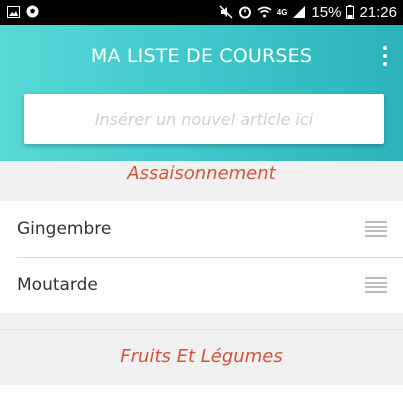 Image resolution: width=403 pixels, height=403 pixels. What do you see at coordinates (385, 56) in the screenshot?
I see `overflow-menu-icon` at bounding box center [385, 56].